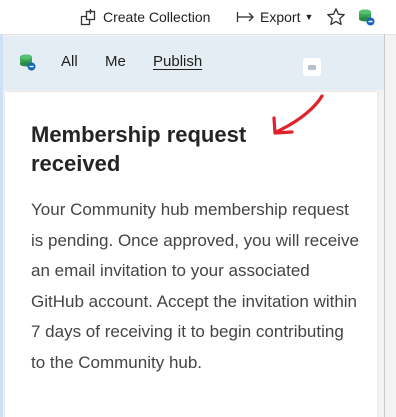  I want to click on hub-pane-header: All Me Publish, so click(193, 63).